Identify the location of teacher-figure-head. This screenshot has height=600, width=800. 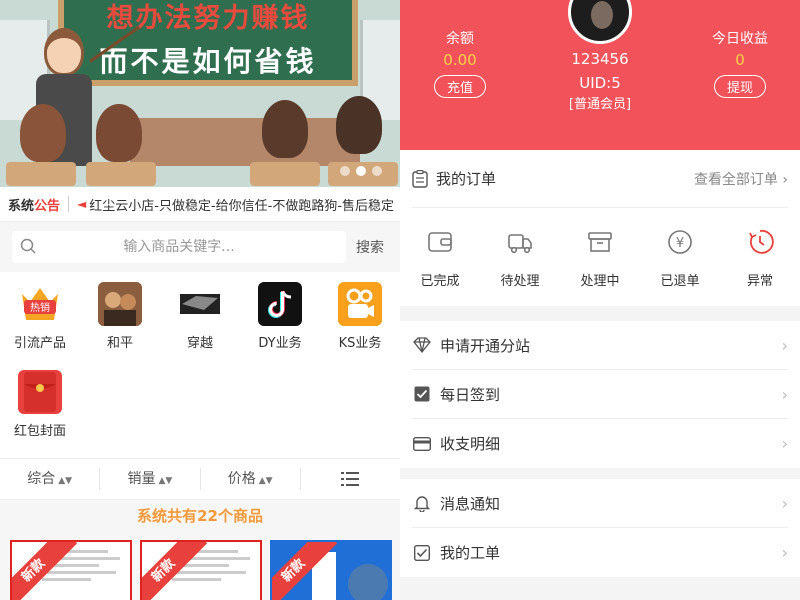
(64, 52).